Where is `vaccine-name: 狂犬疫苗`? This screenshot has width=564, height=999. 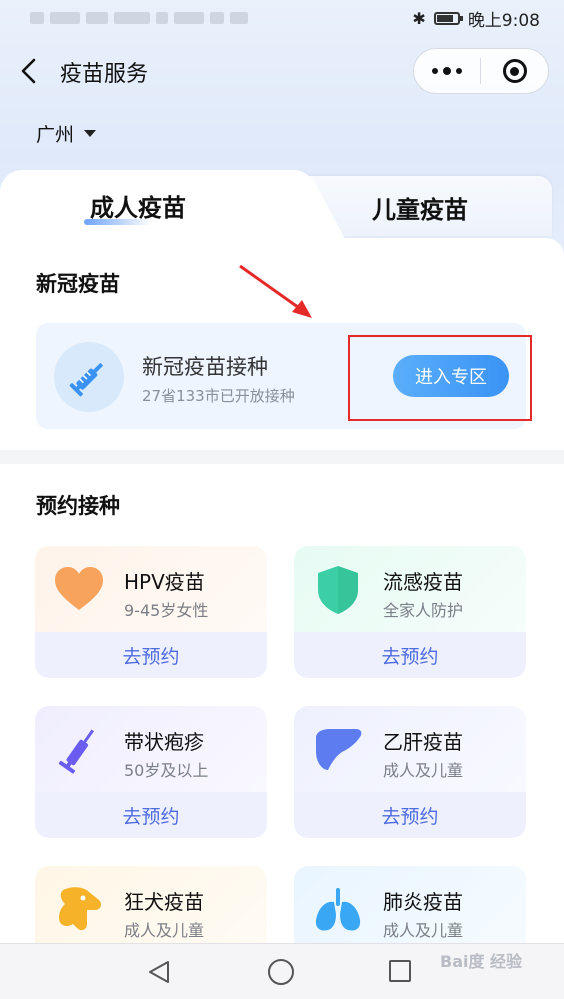
vaccine-name: 狂犬疫苗 is located at coordinates (164, 902).